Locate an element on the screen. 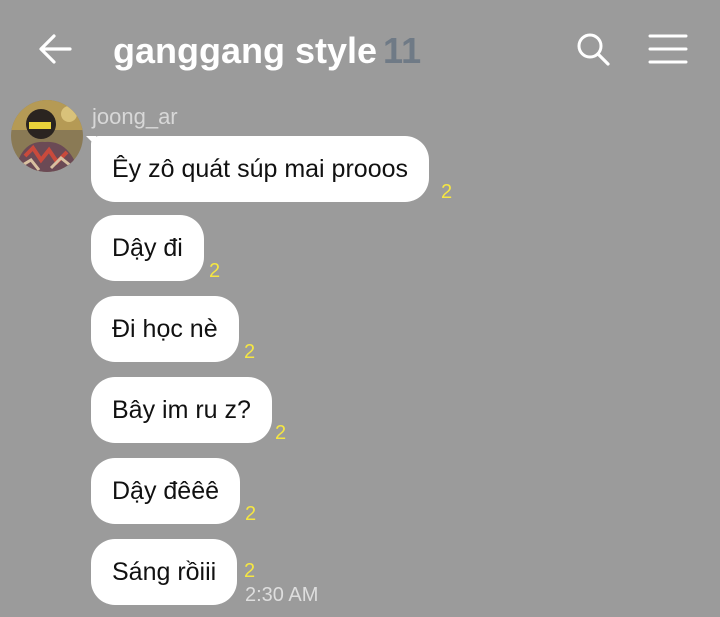  message-bubble: Dậy đêêê is located at coordinates (166, 491).